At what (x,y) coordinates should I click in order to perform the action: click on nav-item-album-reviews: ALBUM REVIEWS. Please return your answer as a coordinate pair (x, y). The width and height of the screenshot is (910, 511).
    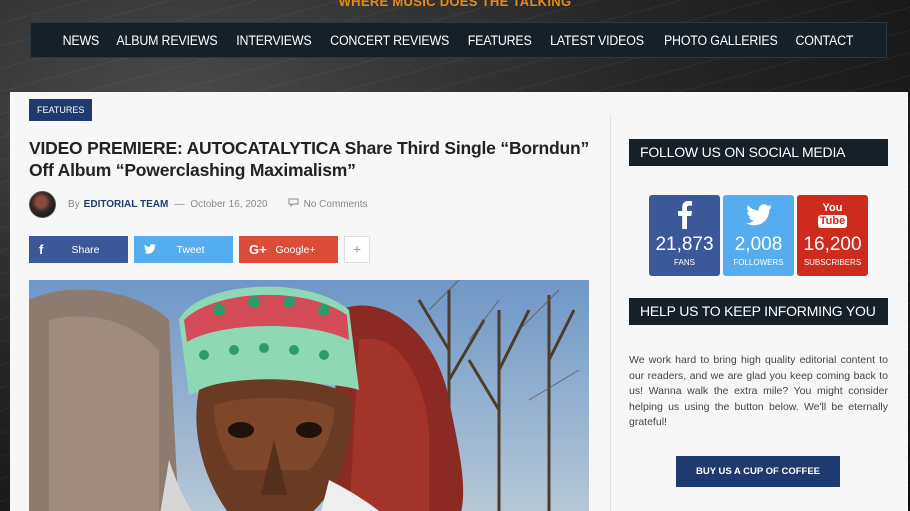
    Looking at the image, I should click on (166, 40).